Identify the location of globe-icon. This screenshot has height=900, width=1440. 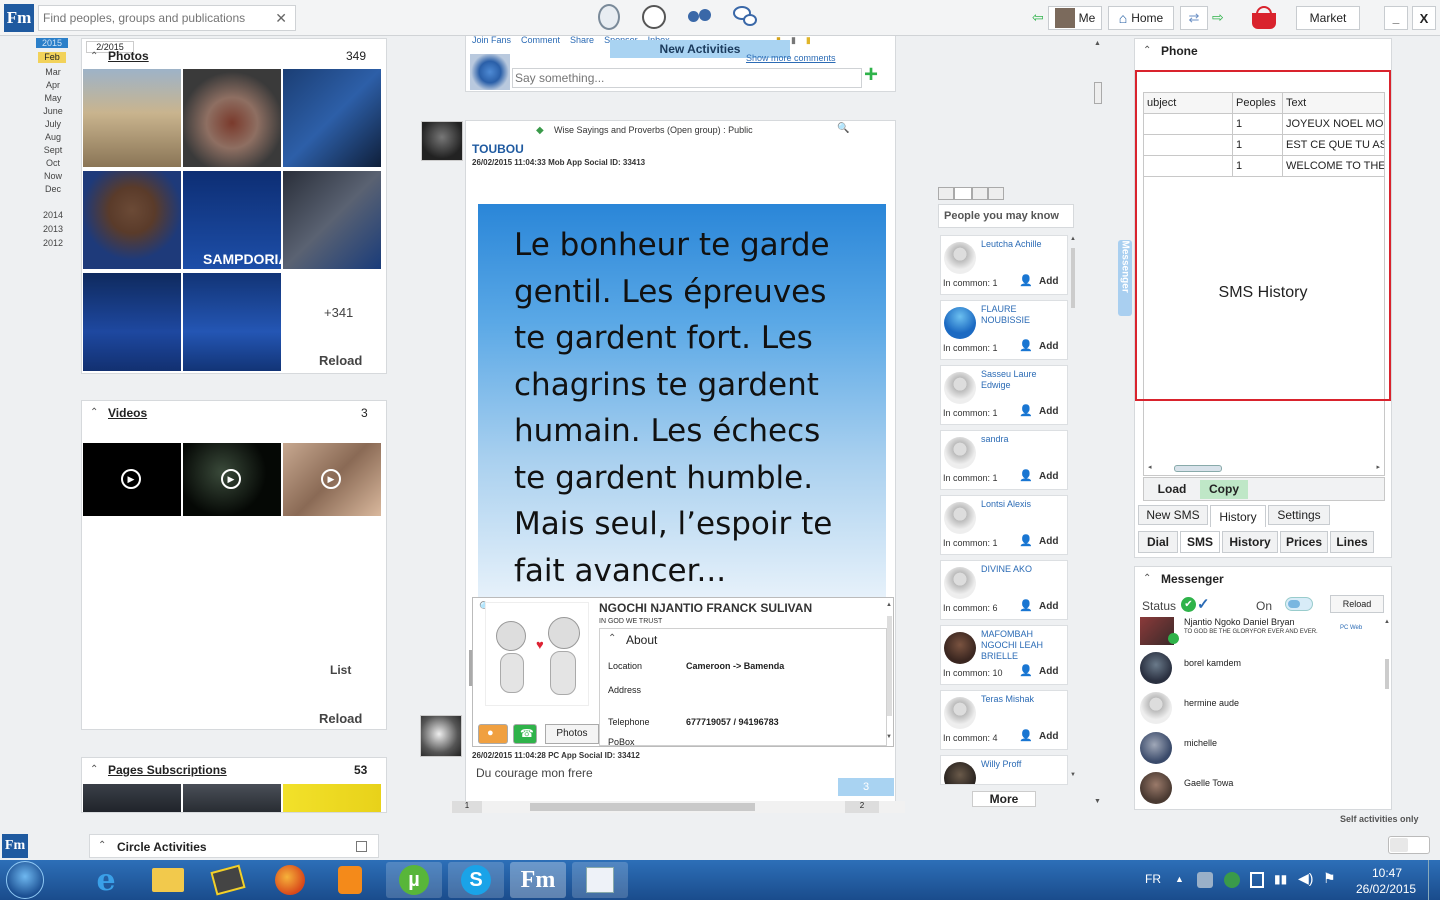
(654, 17).